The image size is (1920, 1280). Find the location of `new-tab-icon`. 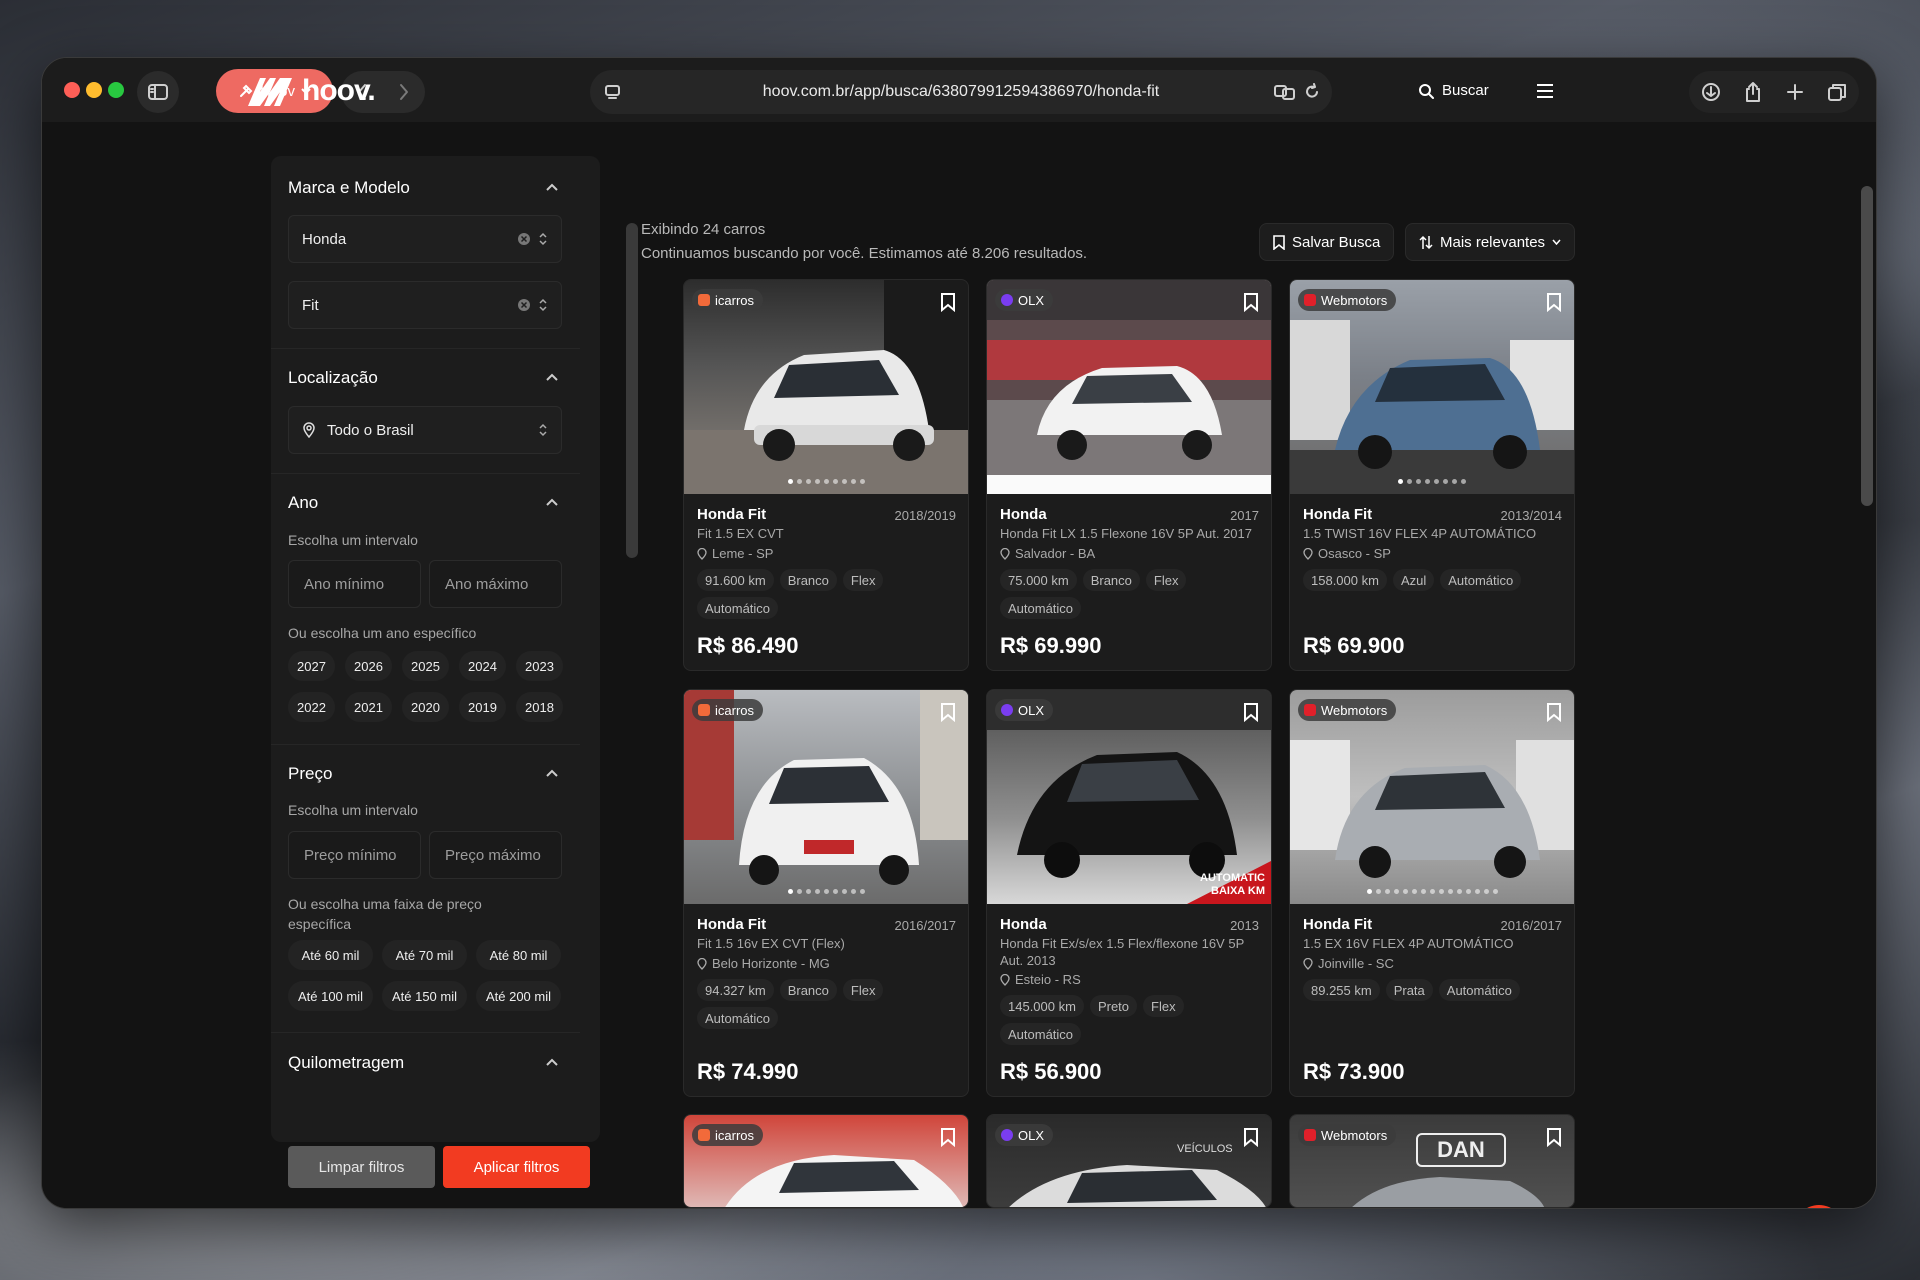

new-tab-icon is located at coordinates (1795, 92).